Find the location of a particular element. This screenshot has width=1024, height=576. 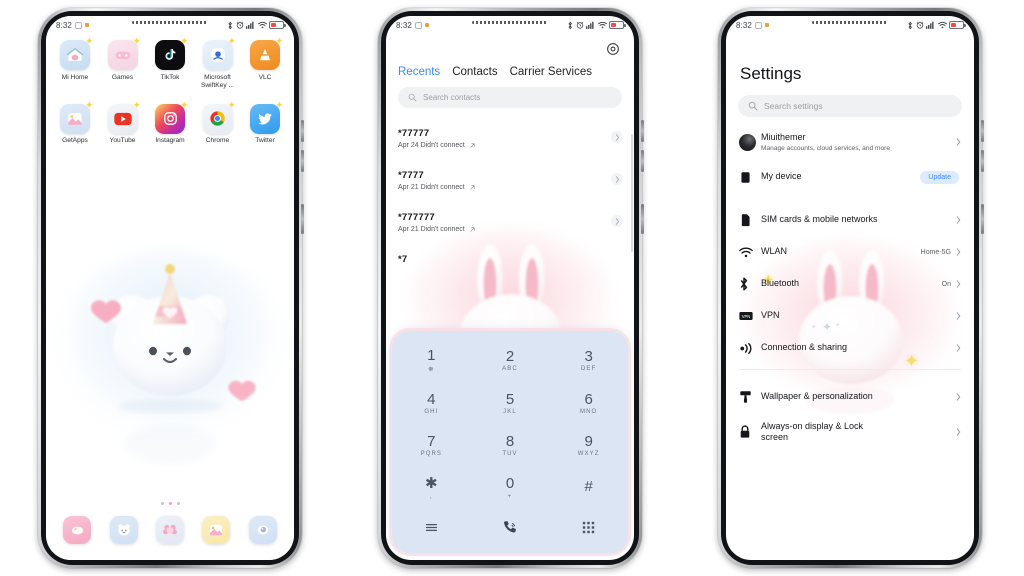

app-label: Mi Home is located at coordinates (75, 77).